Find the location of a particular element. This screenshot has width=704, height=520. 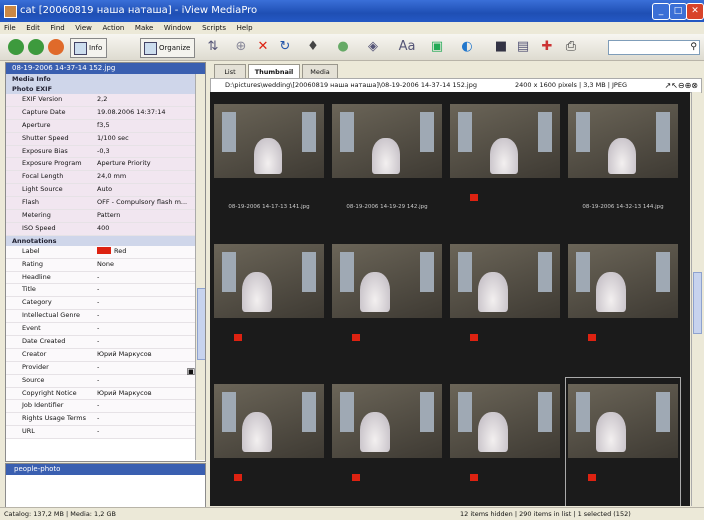

menu-window: Window is located at coordinates (178, 28).